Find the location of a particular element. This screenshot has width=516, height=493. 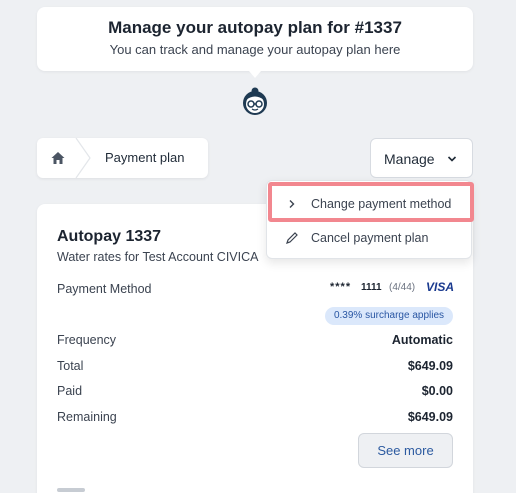

total-label: Total is located at coordinates (70, 366).